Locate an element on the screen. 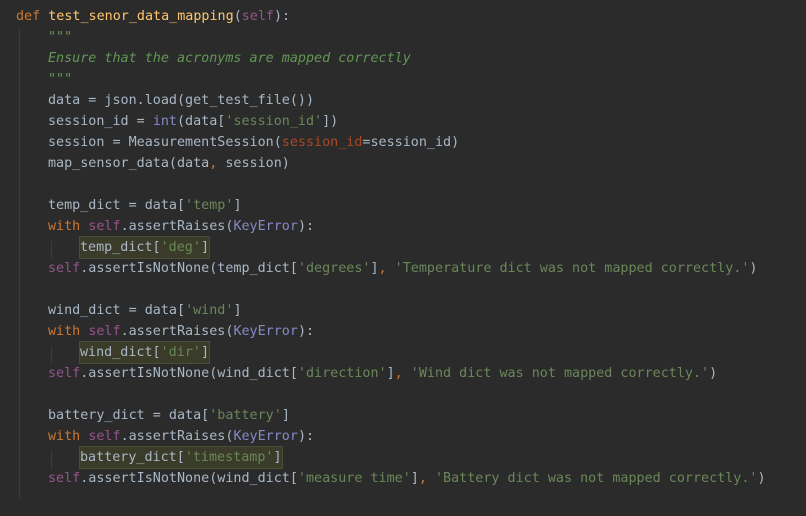 This screenshot has width=806, height=516. code-token: 'Battery dict was not mapped correctly.' is located at coordinates (596, 478).